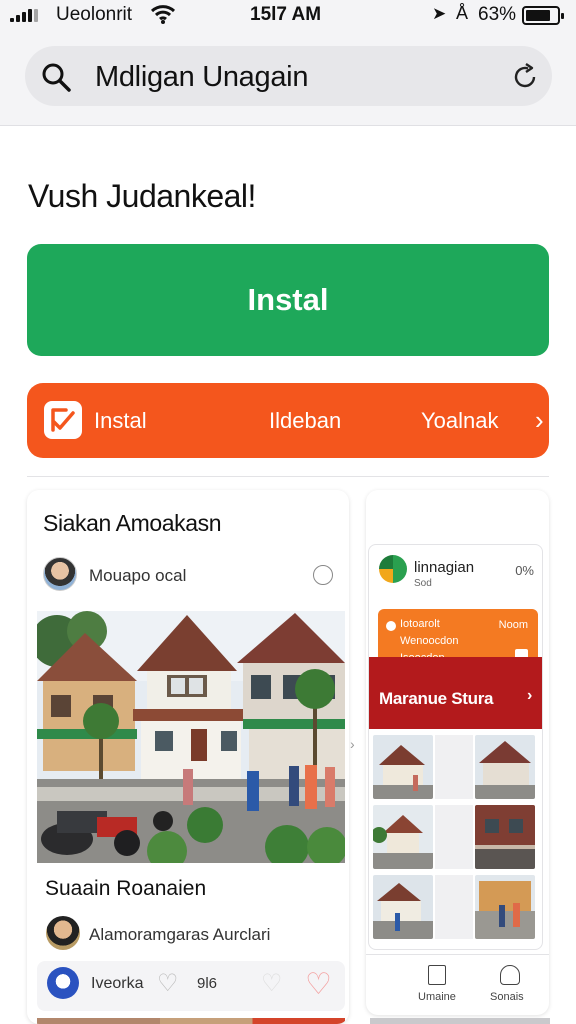 This screenshot has height=1024, width=576. Describe the element at coordinates (459, 421) in the screenshot. I see `orange-bar-label-right: Yoalnak` at that location.